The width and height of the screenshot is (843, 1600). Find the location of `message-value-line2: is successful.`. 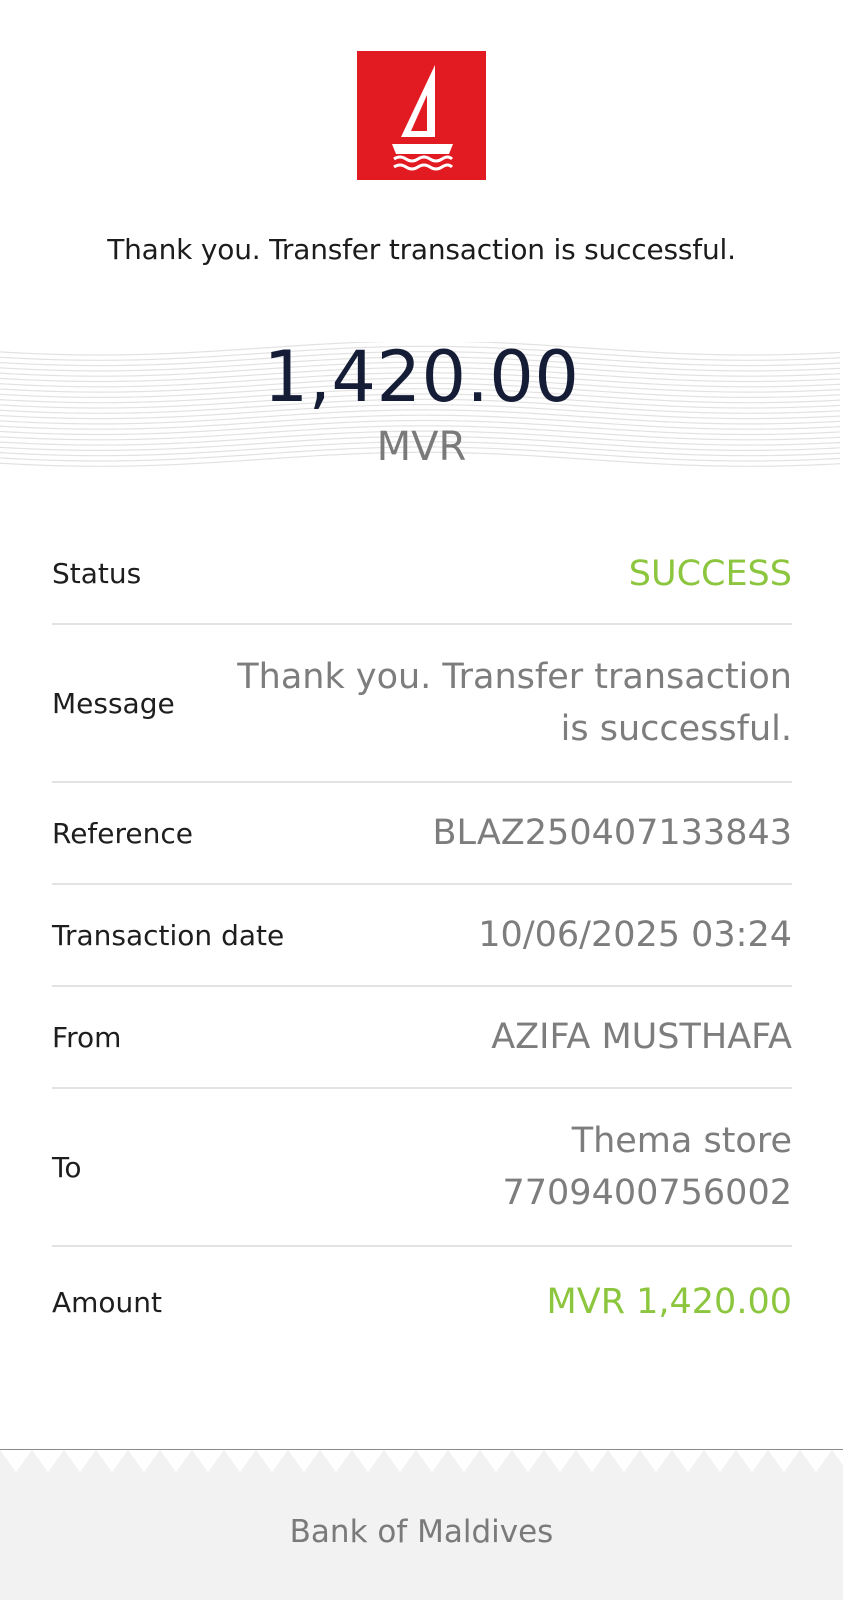

message-value-line2: is successful. is located at coordinates (676, 729).